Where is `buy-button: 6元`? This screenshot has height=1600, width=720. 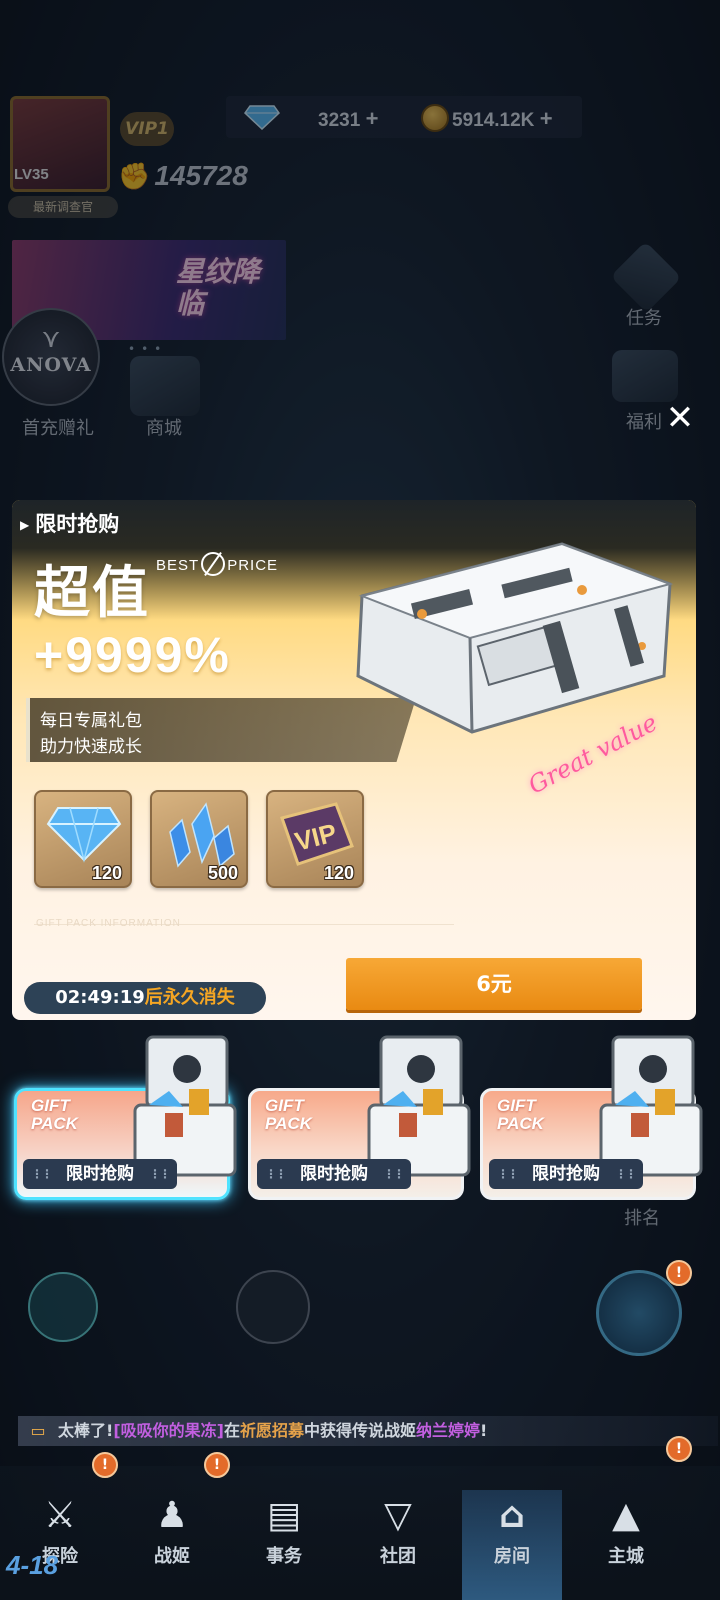 buy-button: 6元 is located at coordinates (494, 984).